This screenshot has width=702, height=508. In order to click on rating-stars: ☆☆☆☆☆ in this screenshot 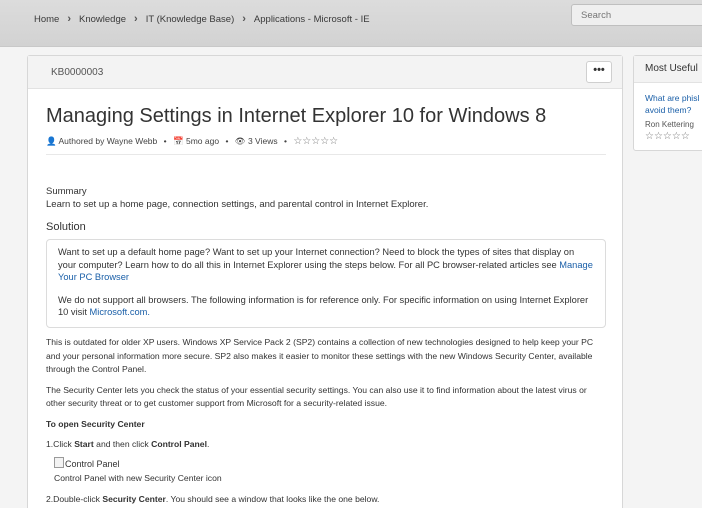, I will do `click(315, 141)`.